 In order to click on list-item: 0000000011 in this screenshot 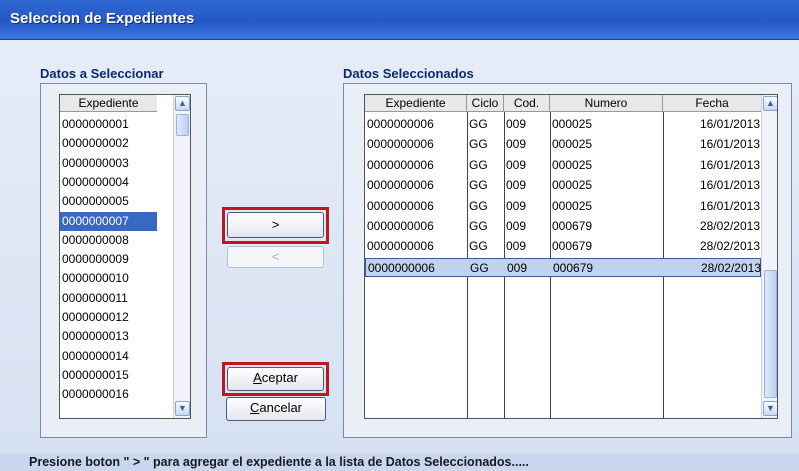, I will do `click(116, 298)`.